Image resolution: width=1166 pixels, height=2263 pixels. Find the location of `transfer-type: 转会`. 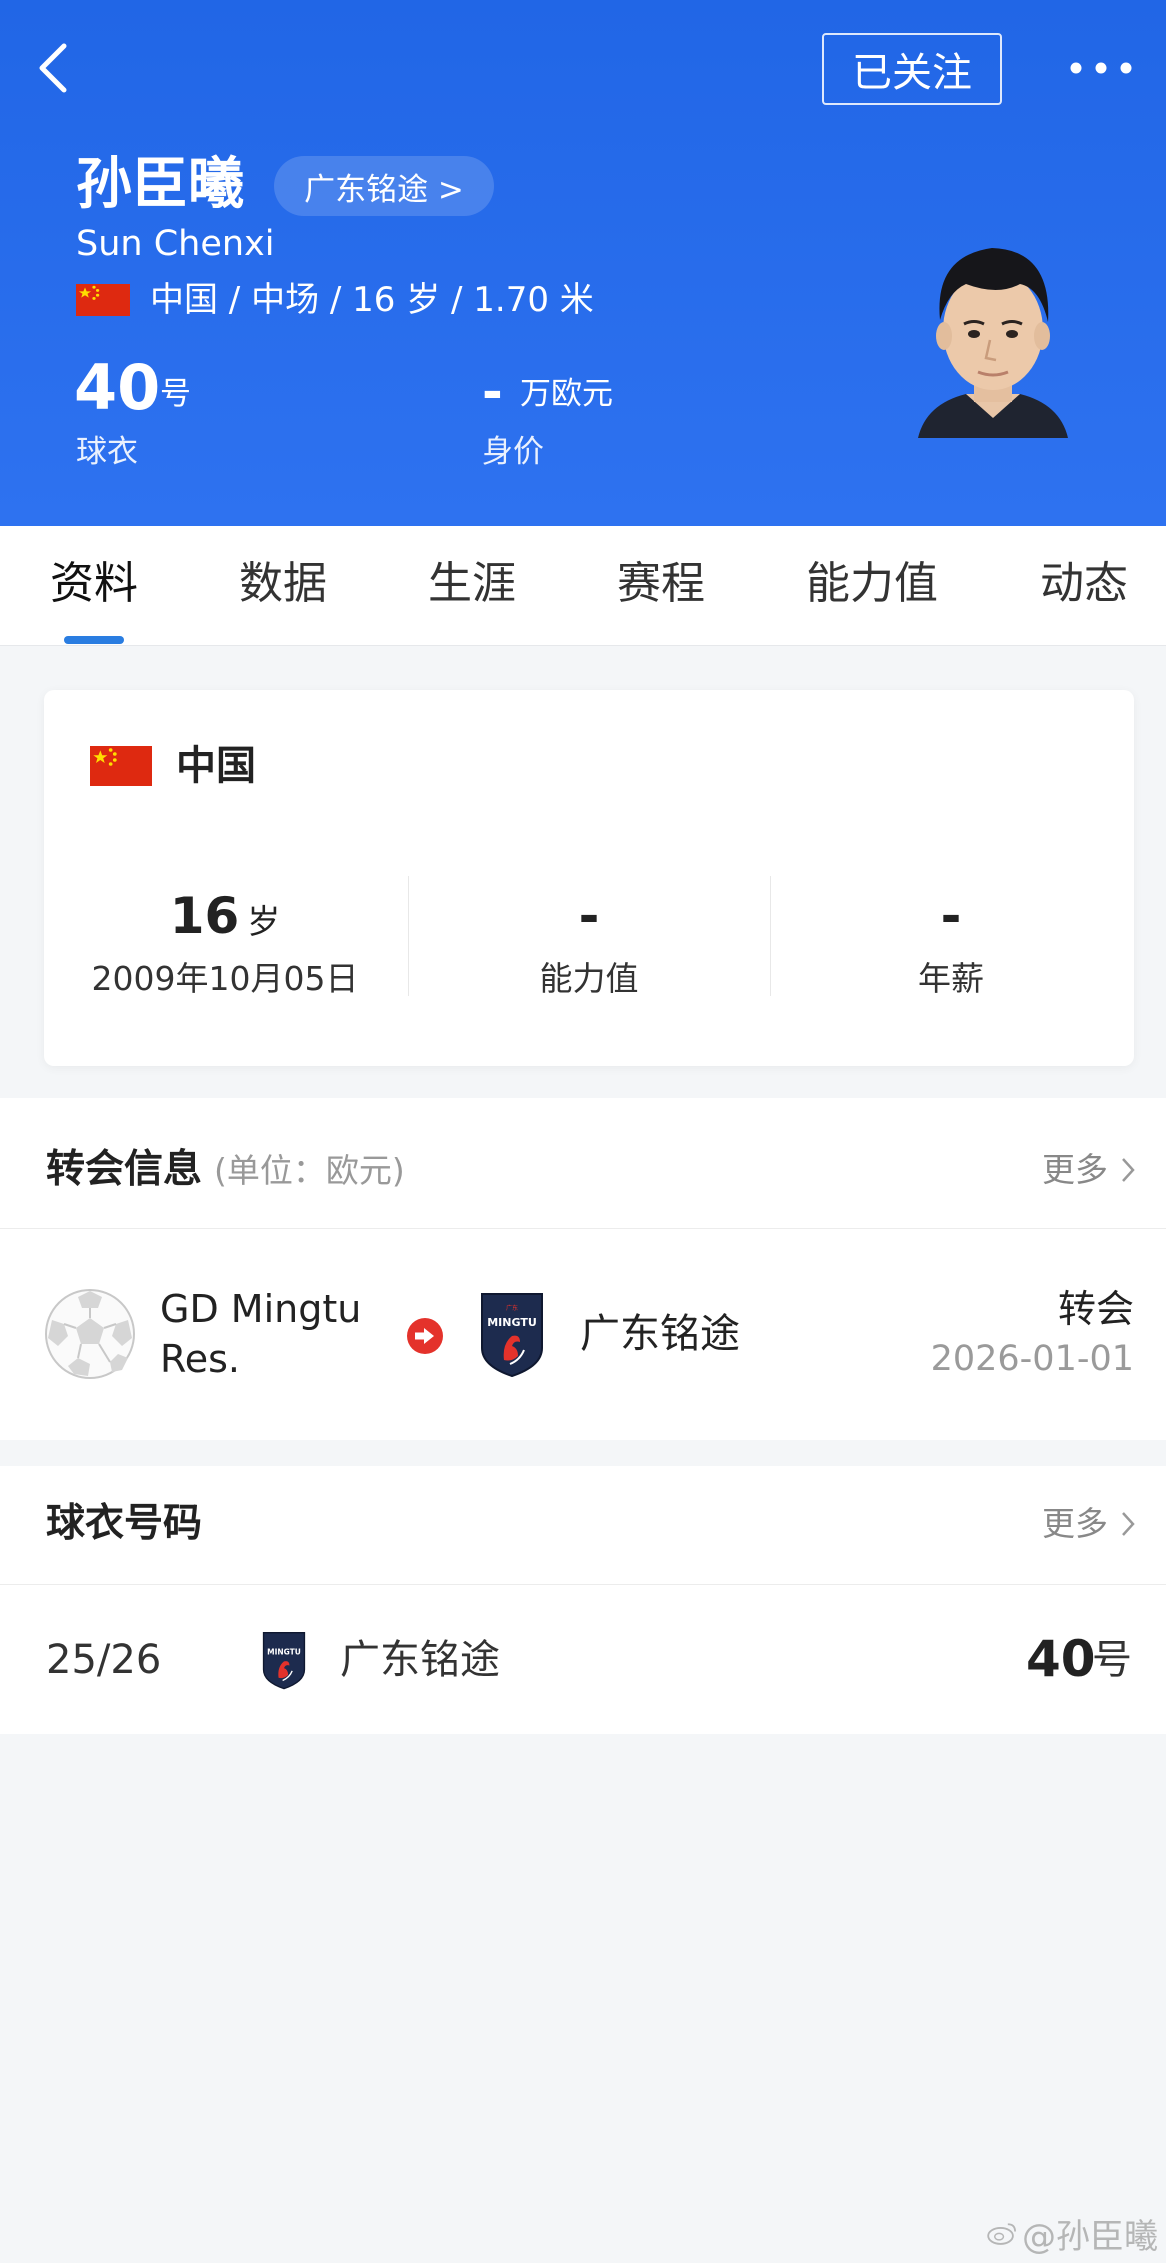

transfer-type: 转会 is located at coordinates (1095, 1309).